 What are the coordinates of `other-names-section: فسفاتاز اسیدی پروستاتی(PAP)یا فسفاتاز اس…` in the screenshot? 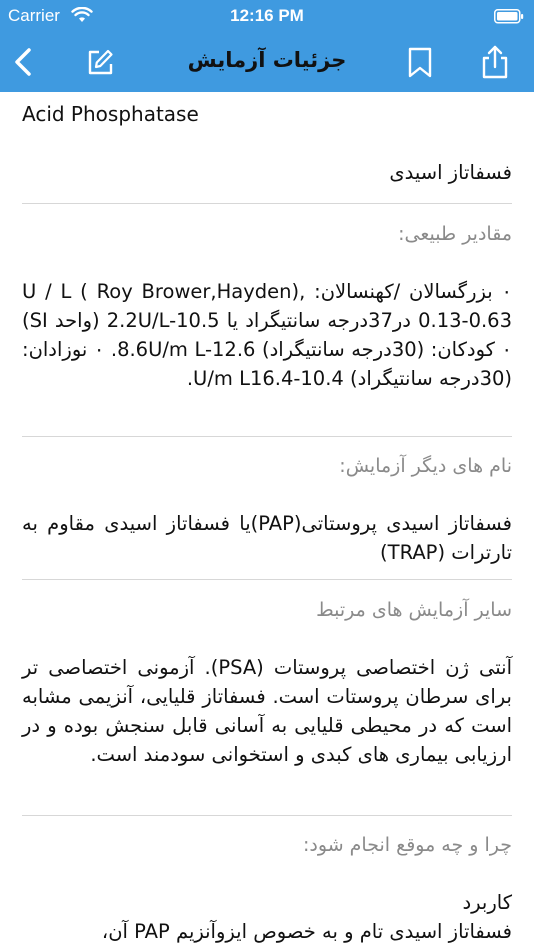 It's located at (267, 538).